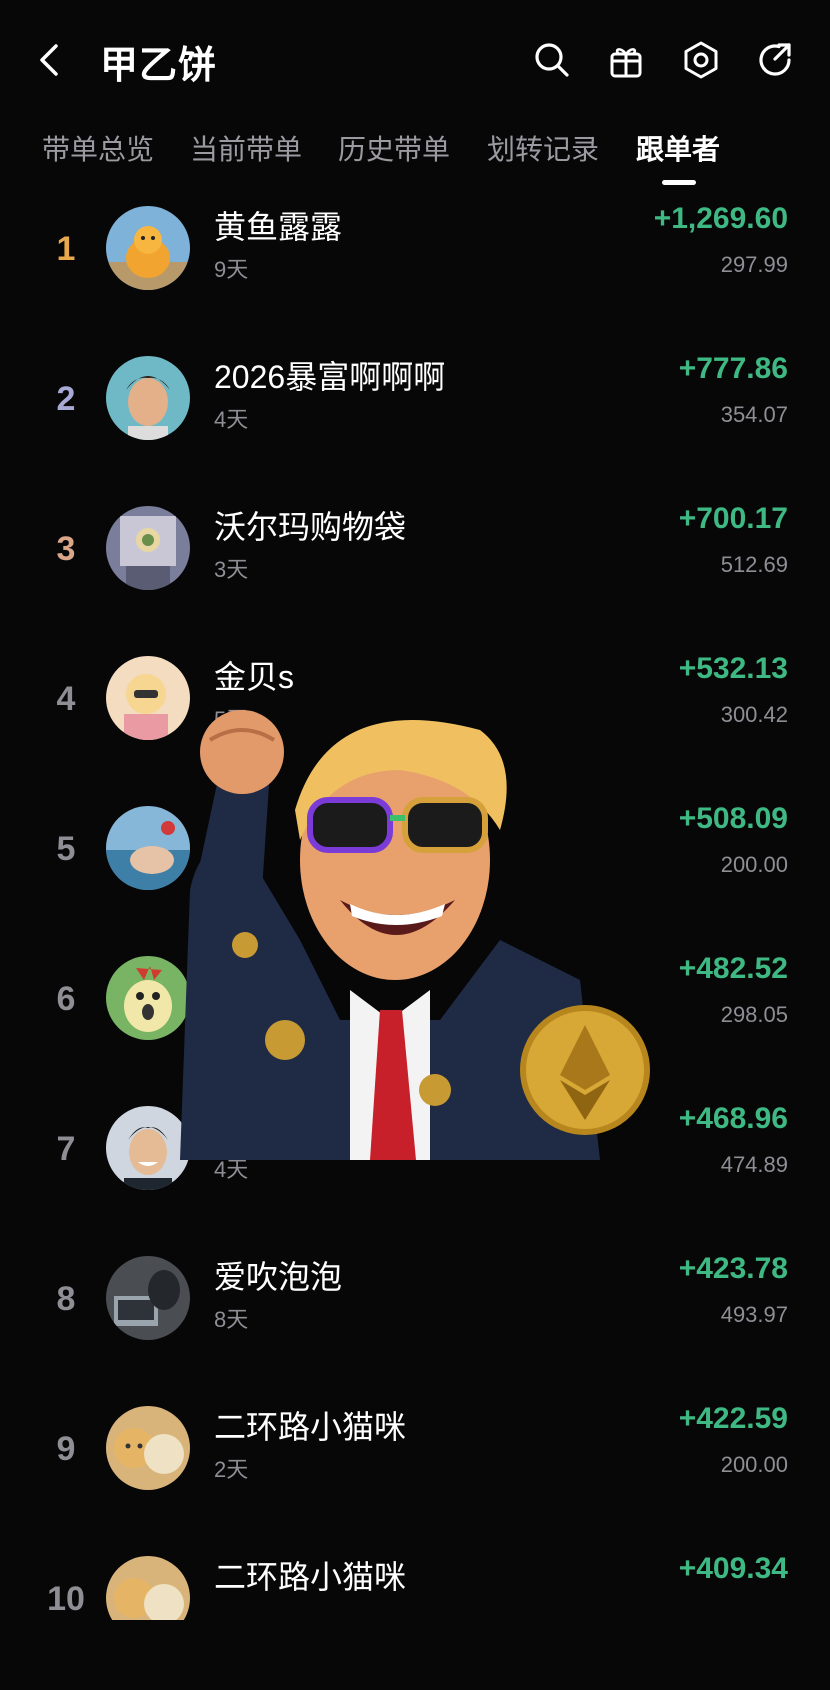 The image size is (830, 1690). I want to click on list-item: 3 沃尔玛购物袋 3天 +700.17 512.69, so click(415, 565).